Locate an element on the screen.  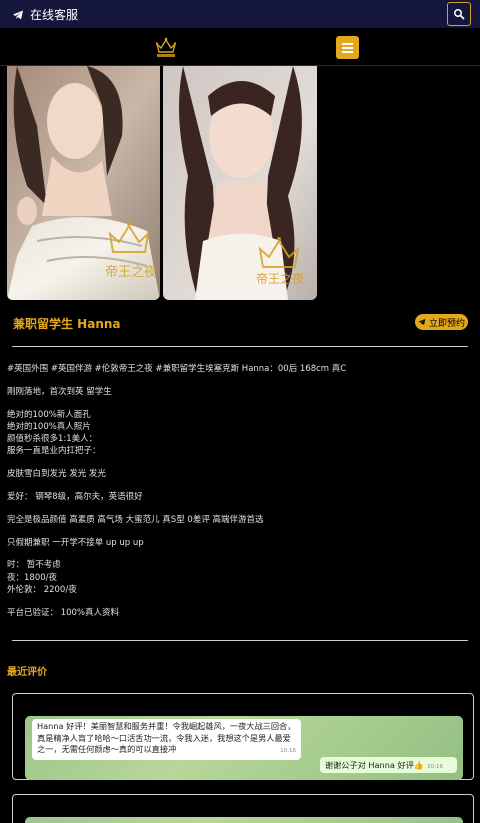
search-button is located at coordinates (459, 14).